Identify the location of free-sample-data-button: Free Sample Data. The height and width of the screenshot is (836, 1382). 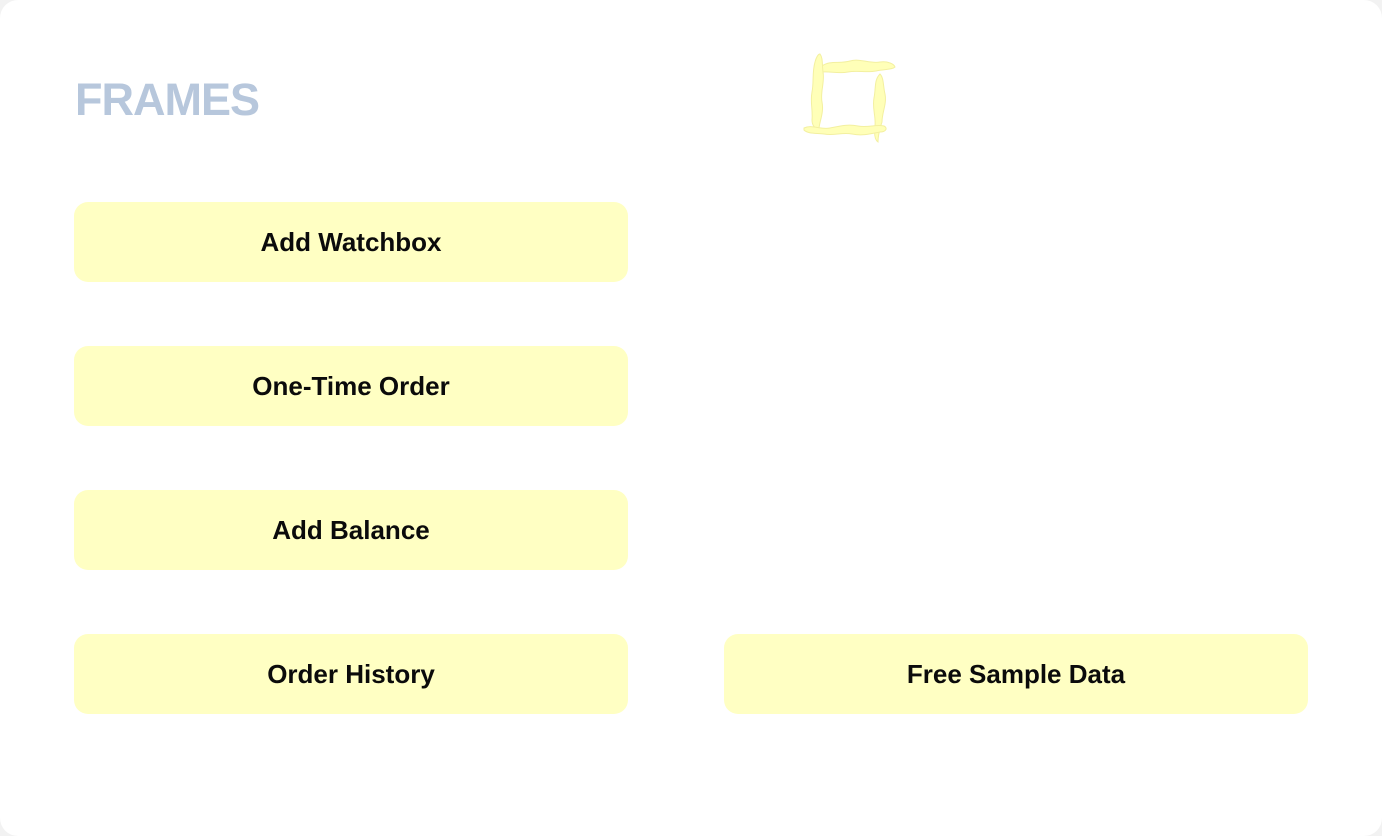
(1016, 674).